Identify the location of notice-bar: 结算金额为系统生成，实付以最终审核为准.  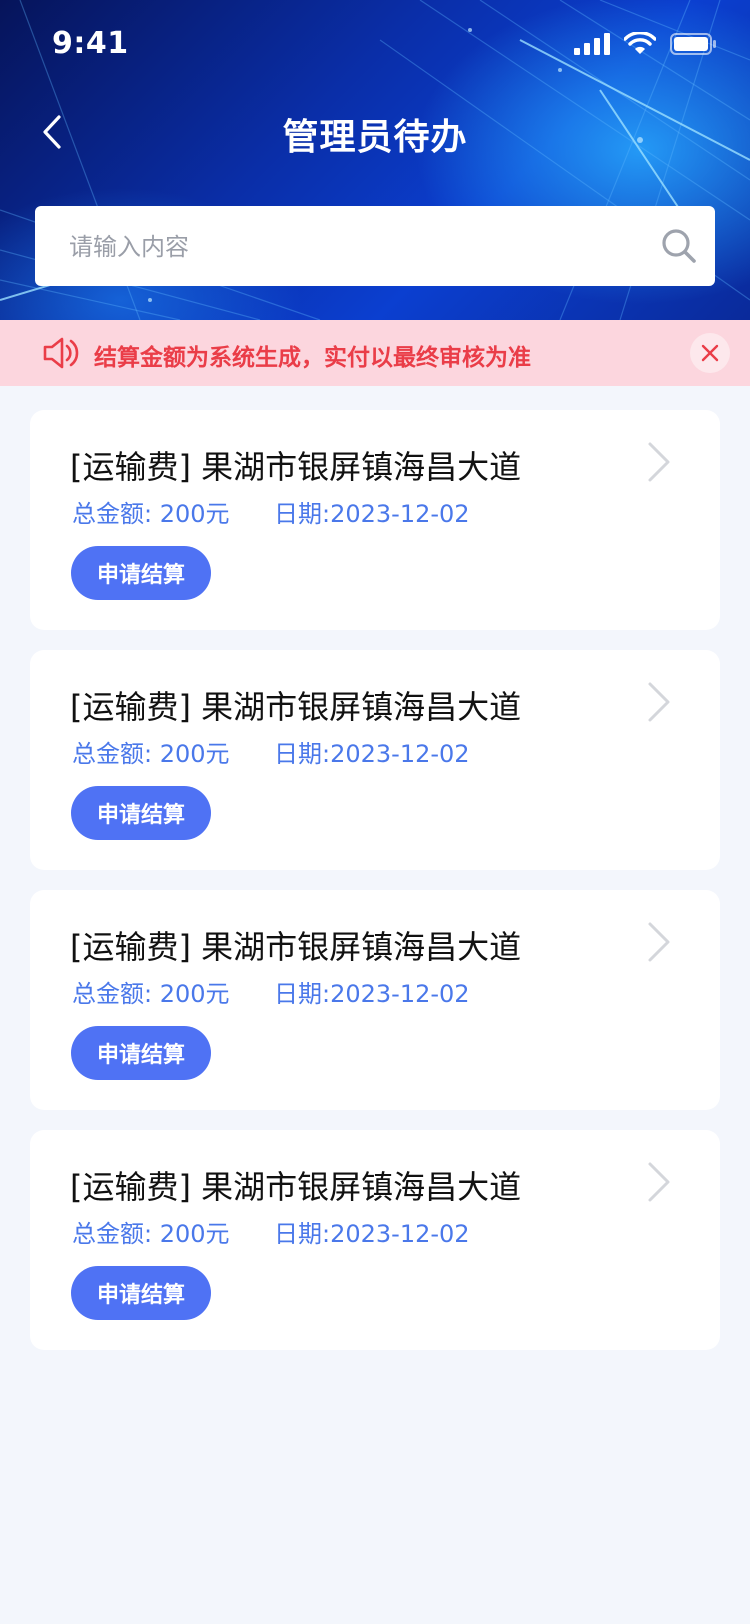
(375, 353).